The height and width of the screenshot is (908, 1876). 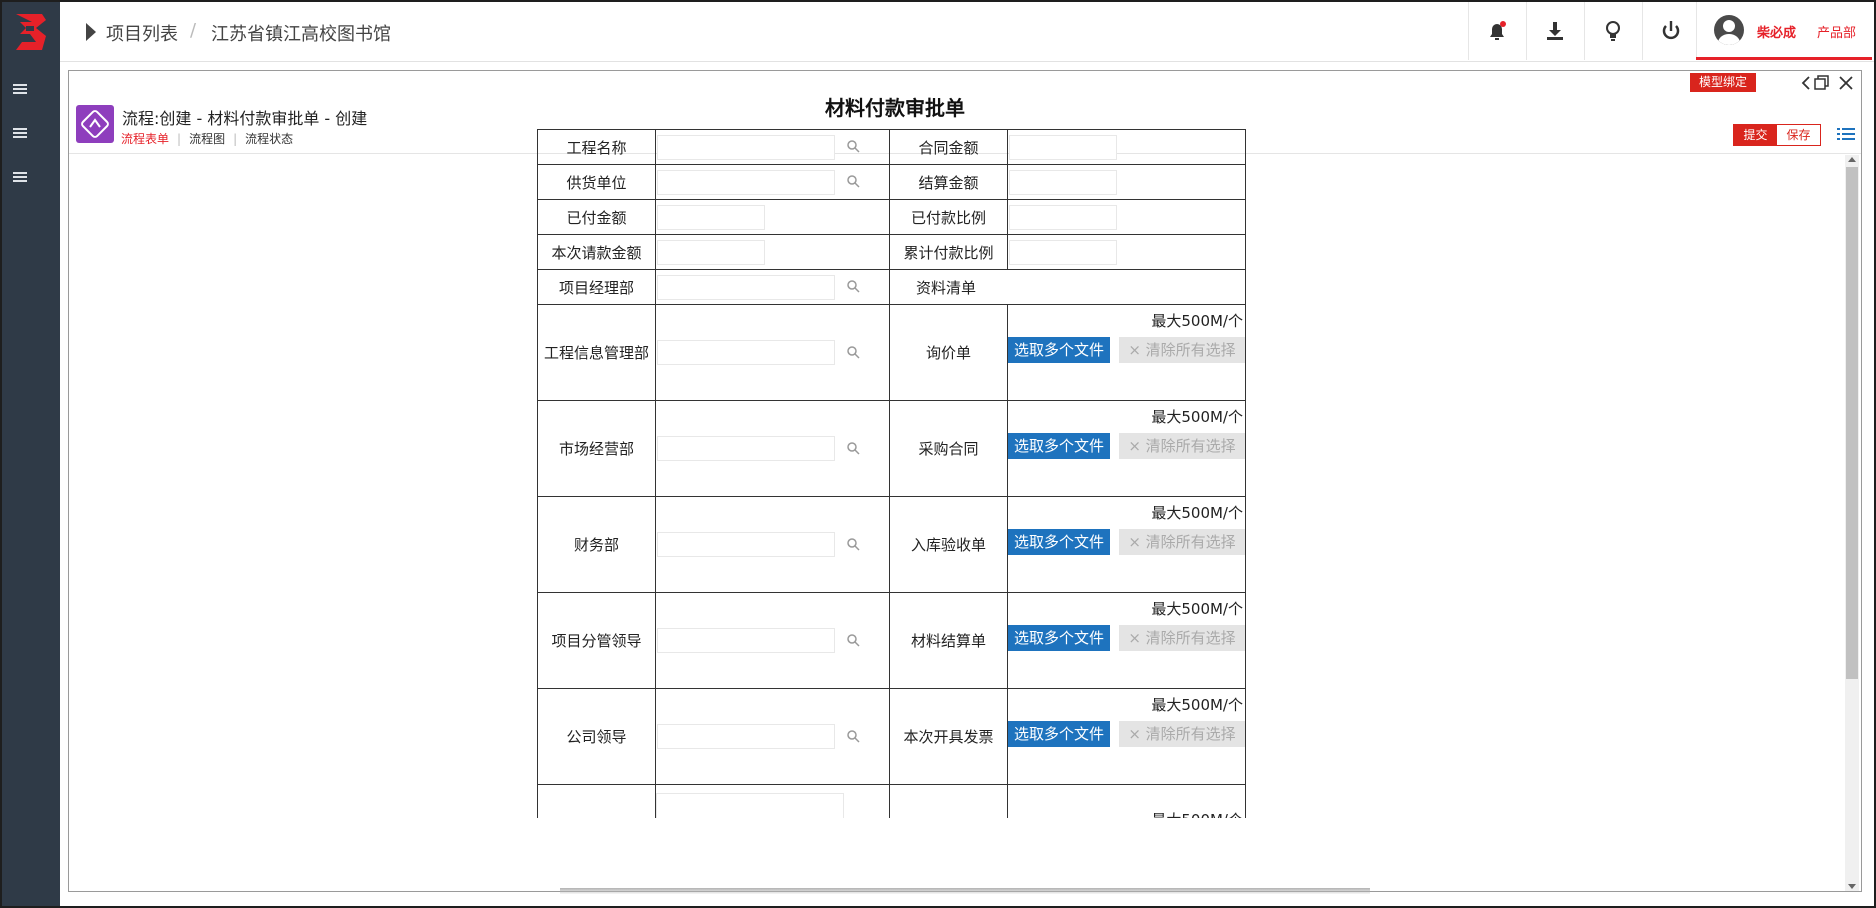 What do you see at coordinates (1555, 31) in the screenshot?
I see `download-icon` at bounding box center [1555, 31].